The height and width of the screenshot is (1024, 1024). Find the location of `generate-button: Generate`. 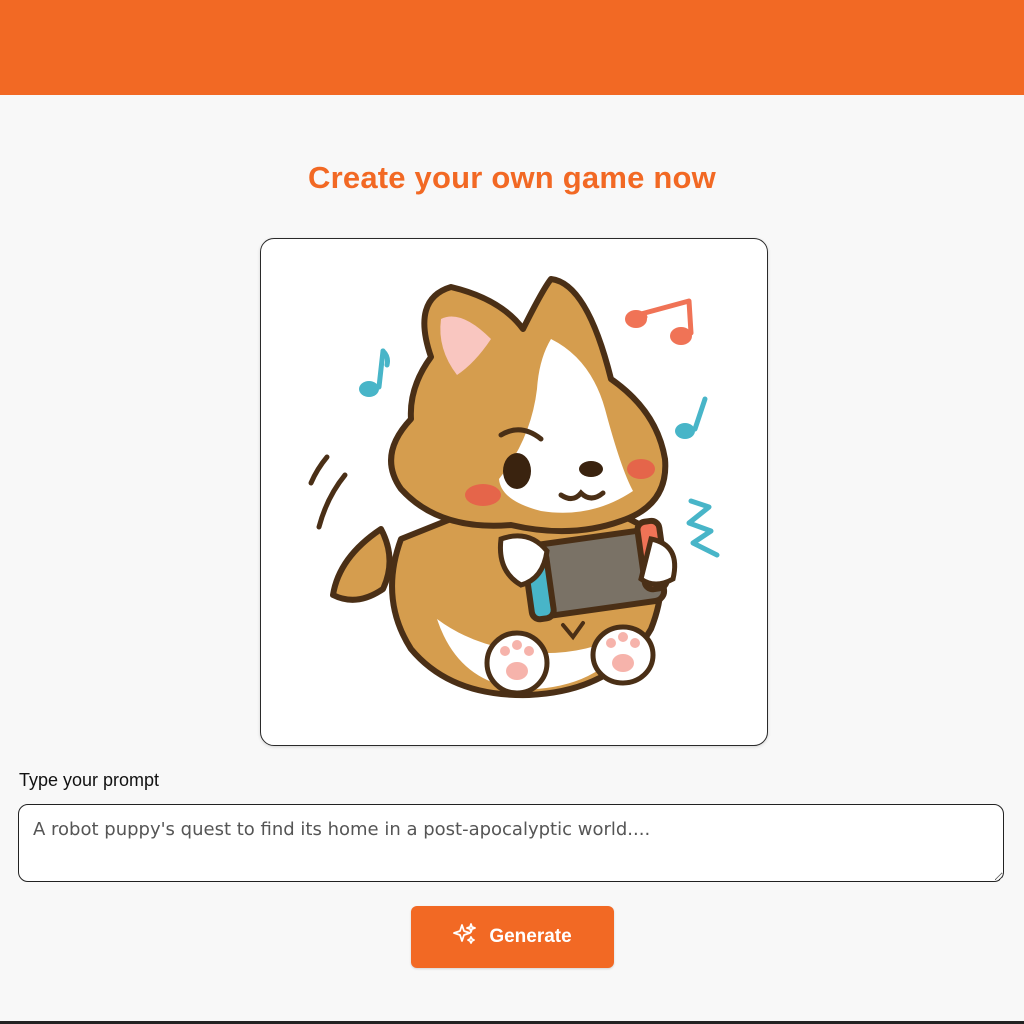

generate-button: Generate is located at coordinates (512, 937).